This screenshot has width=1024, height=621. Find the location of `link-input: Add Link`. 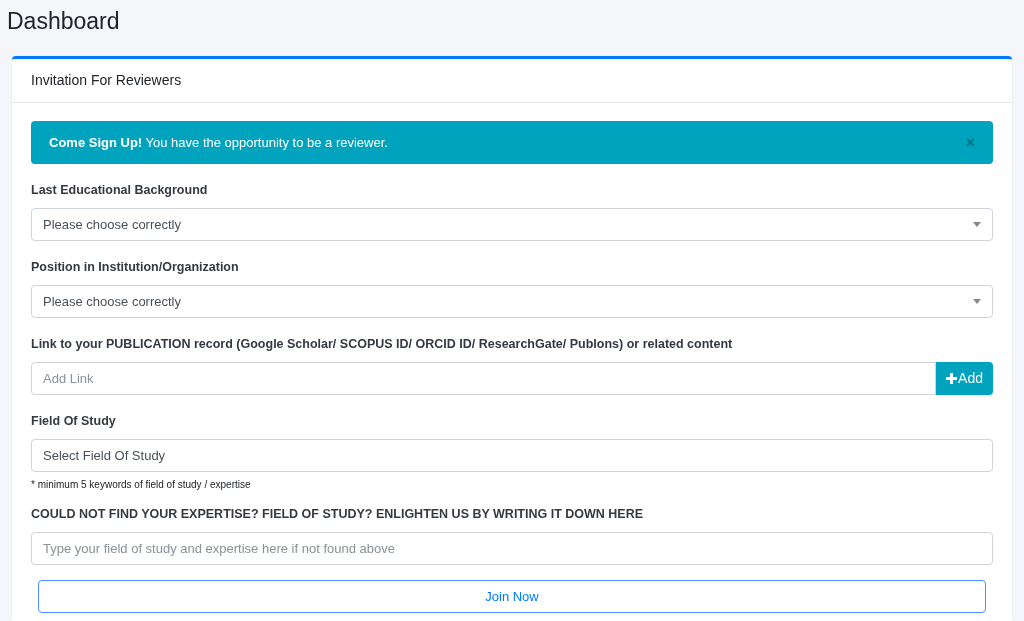

link-input: Add Link is located at coordinates (484, 378).